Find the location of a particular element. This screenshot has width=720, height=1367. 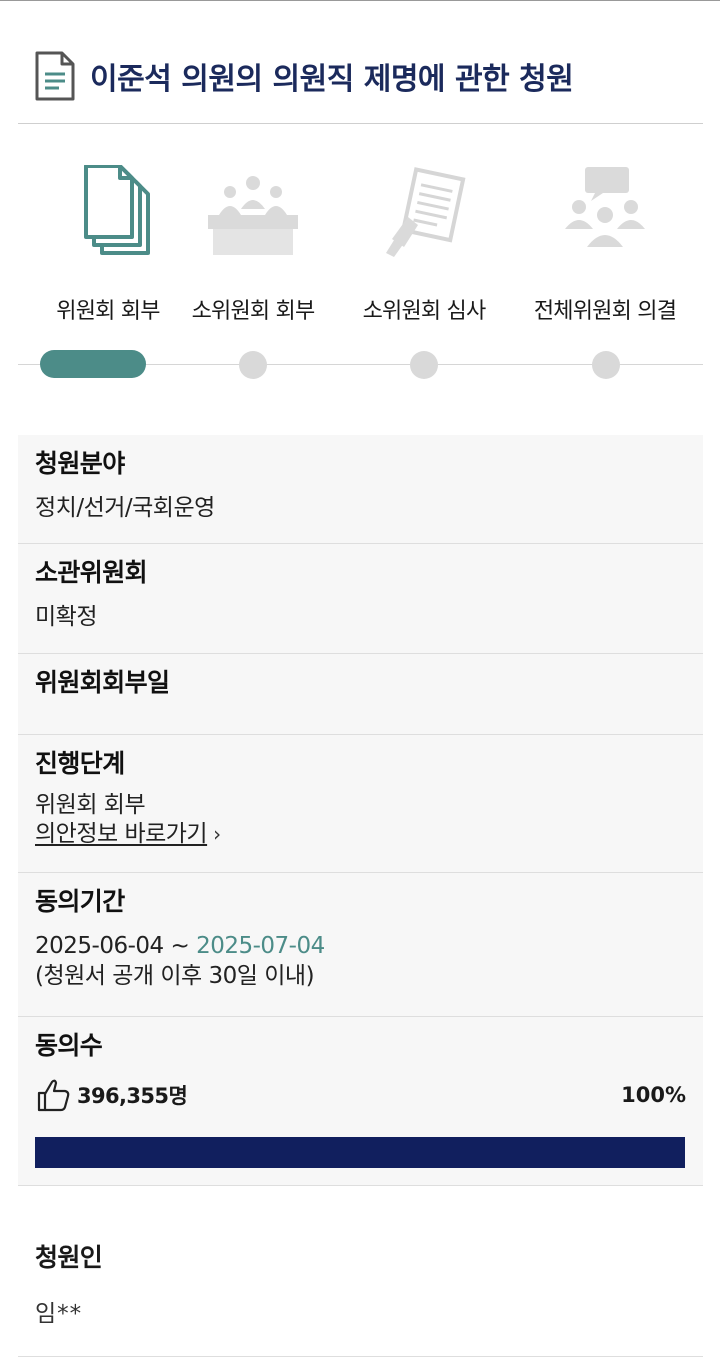

field-row: 청원분야 정치/선거/국회운영 is located at coordinates (360, 489).